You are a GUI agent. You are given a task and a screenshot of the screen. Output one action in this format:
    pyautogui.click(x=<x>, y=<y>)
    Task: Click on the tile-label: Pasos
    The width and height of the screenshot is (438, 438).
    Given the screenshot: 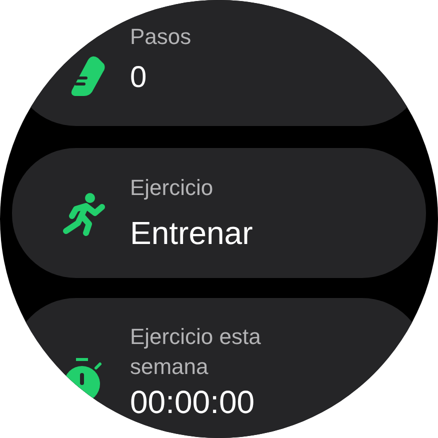 What is the action you would take?
    pyautogui.click(x=161, y=37)
    